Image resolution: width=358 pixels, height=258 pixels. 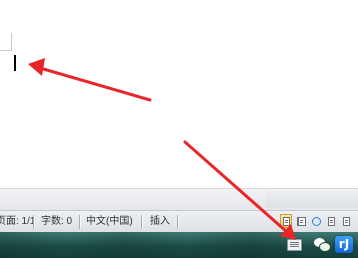 I want to click on full-screen-reading-view-button, so click(x=301, y=221).